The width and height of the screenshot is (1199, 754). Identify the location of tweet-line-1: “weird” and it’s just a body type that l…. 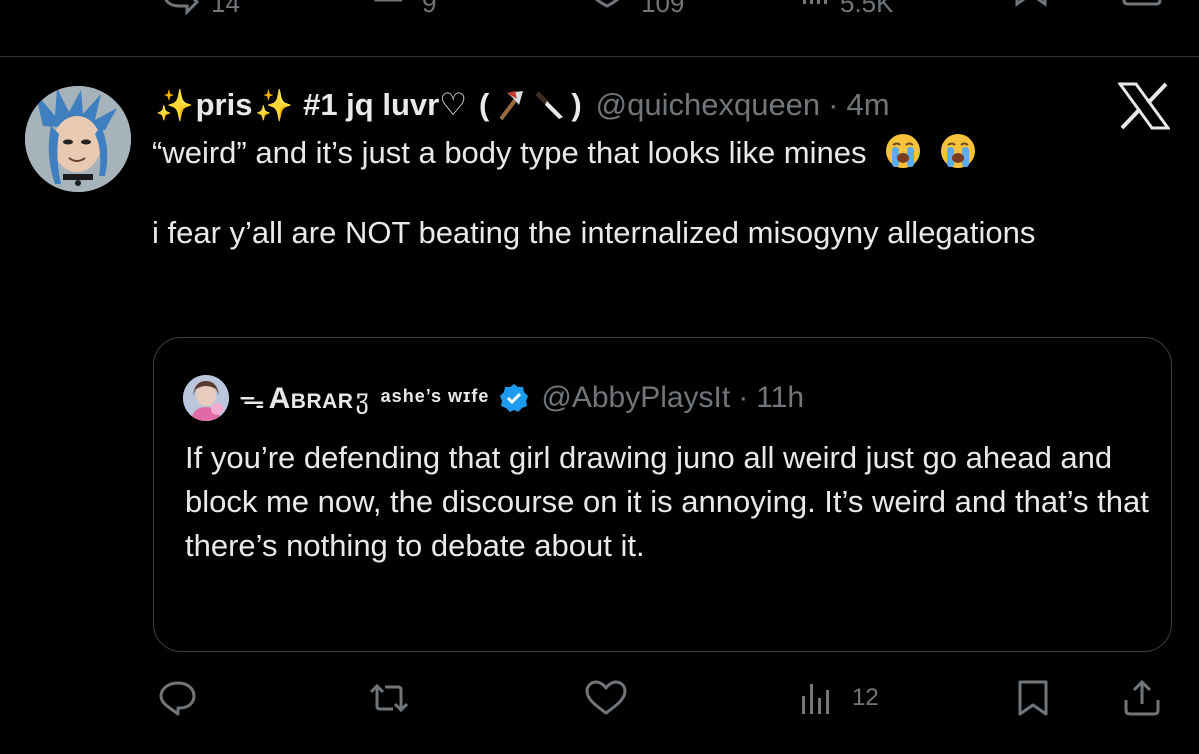
(652, 153).